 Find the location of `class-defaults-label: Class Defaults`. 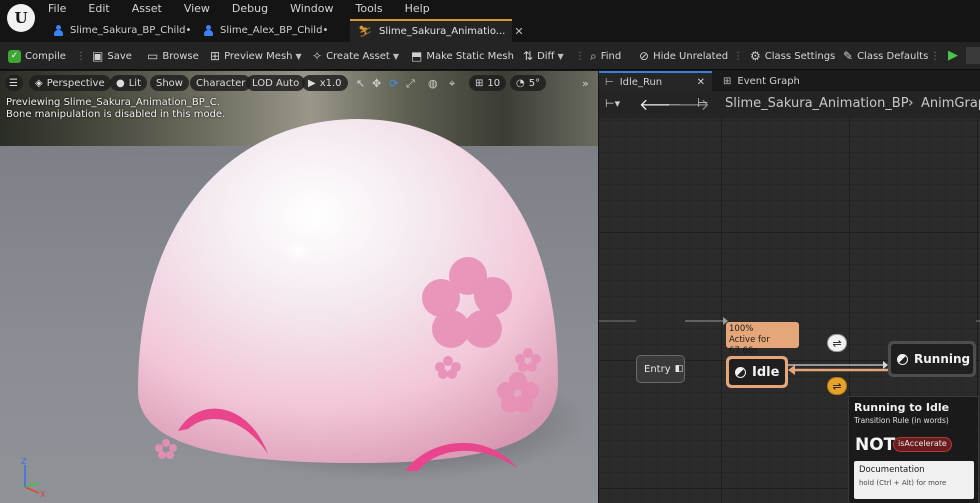

class-defaults-label: Class Defaults is located at coordinates (893, 56).